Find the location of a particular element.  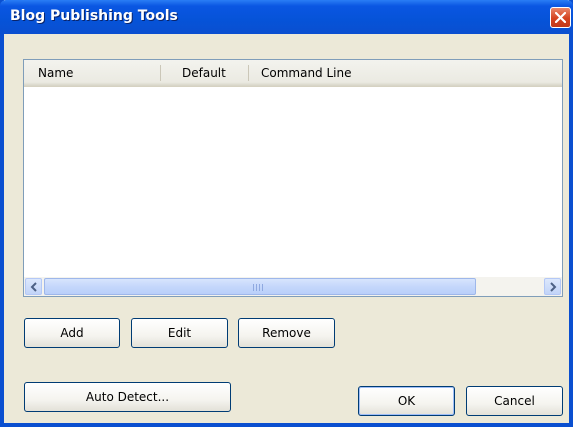

cancel-button: Cancel is located at coordinates (514, 401).